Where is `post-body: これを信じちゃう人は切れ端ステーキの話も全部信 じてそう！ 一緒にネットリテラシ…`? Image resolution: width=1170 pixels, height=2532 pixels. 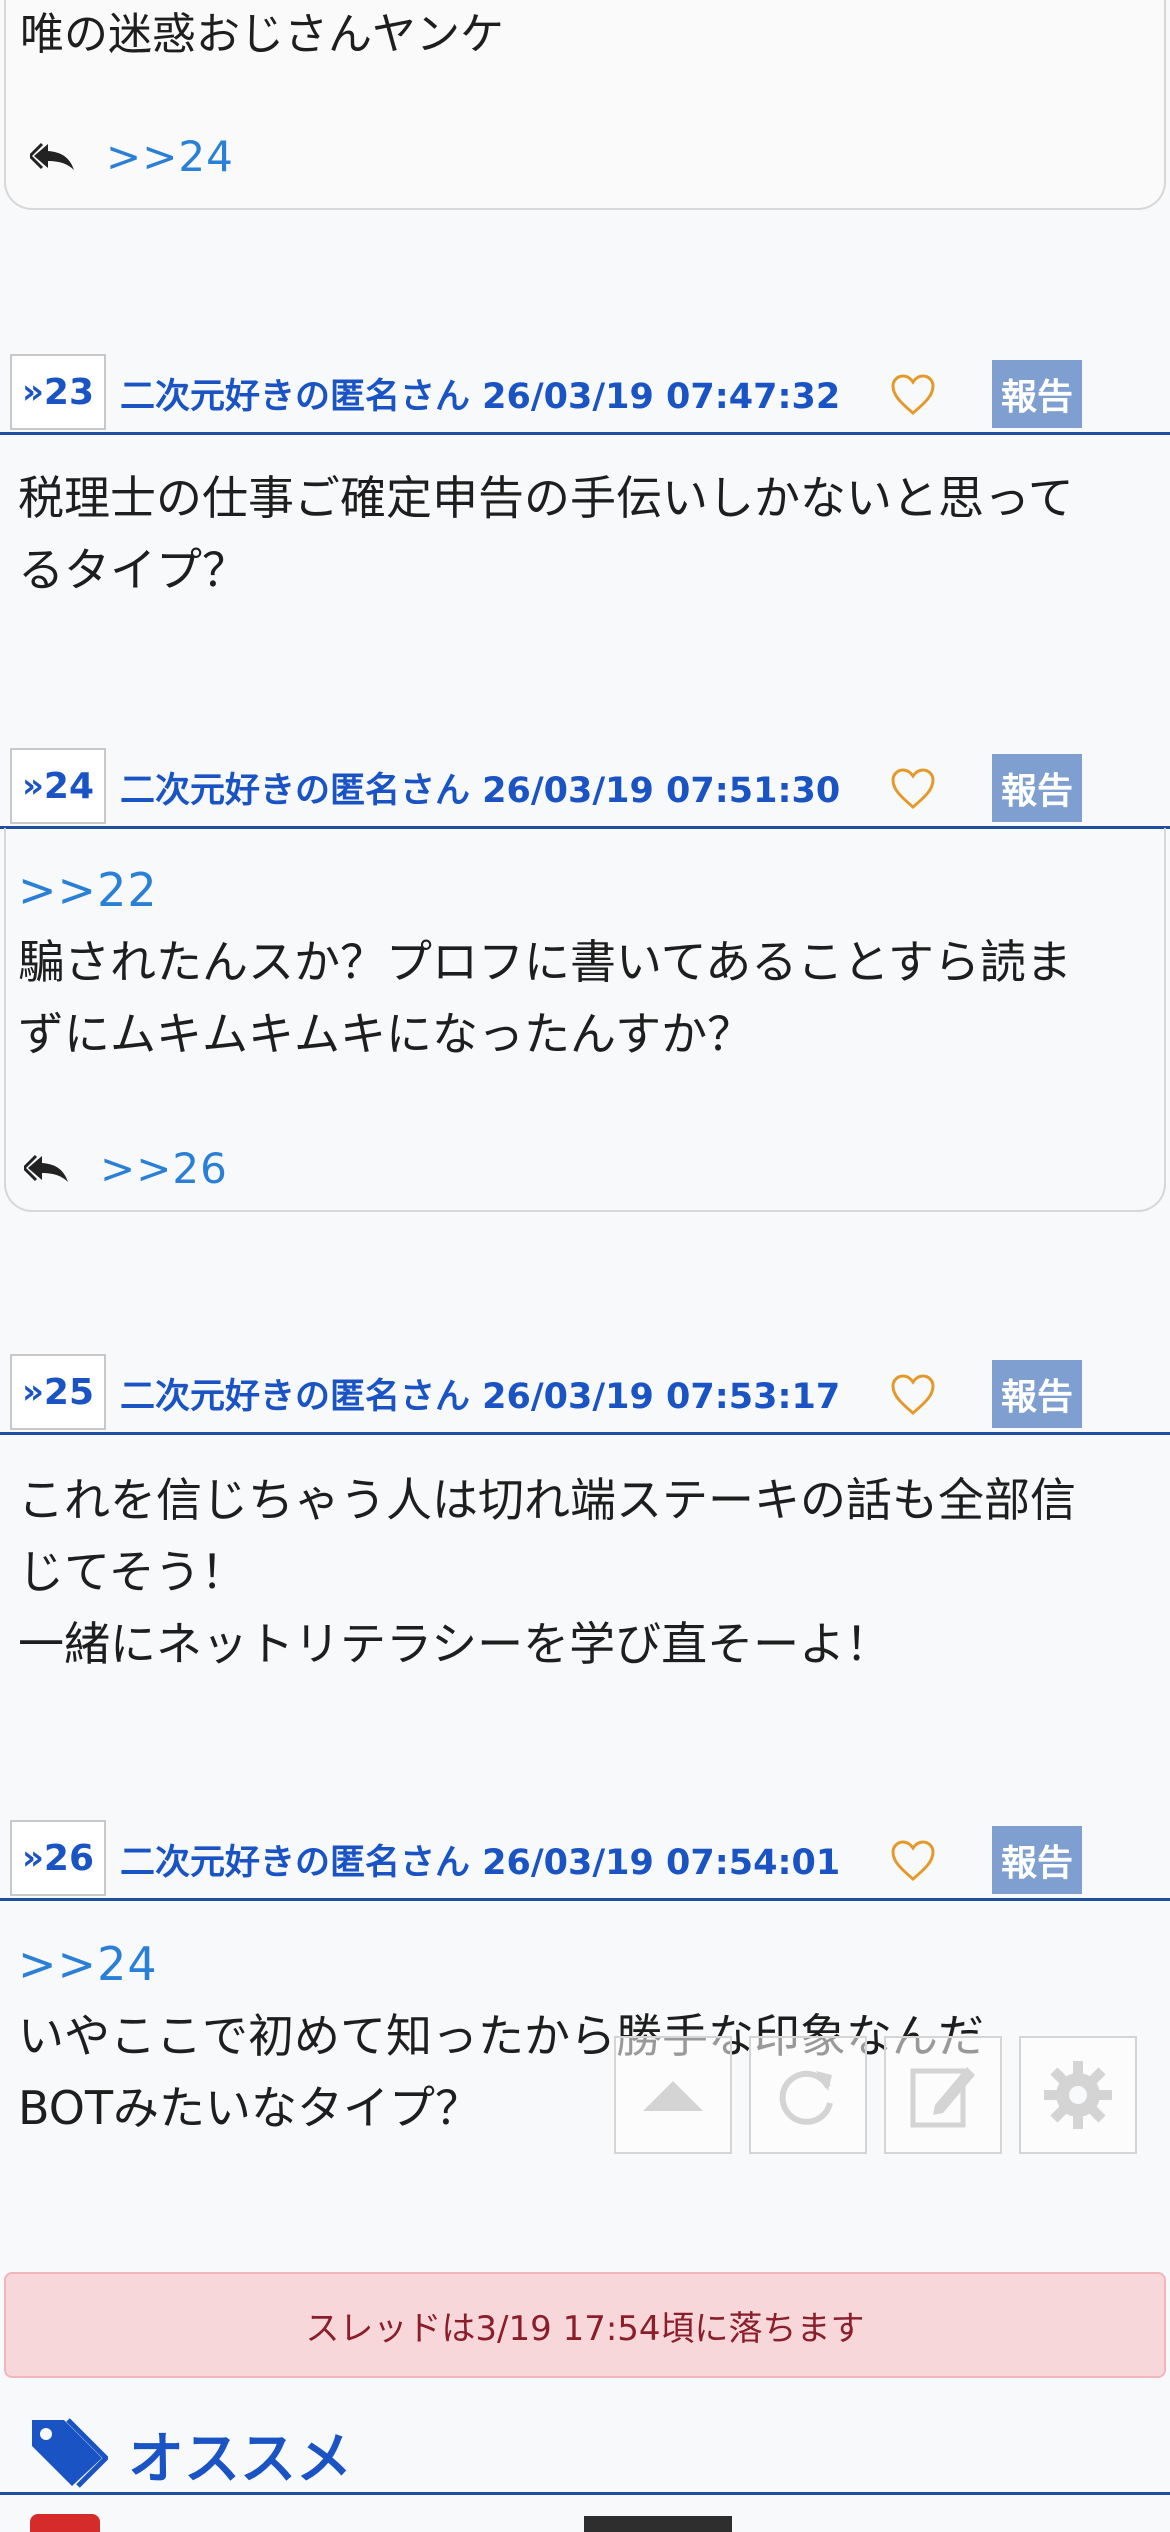 post-body: これを信じちゃう人は切れ端ステーキの話も全部信 じてそう！ 一緒にネットリテラシ… is located at coordinates (583, 1572).